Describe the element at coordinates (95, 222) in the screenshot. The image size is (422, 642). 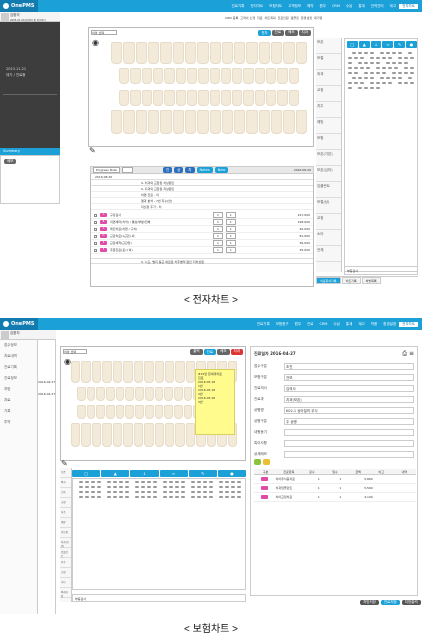
I see `rx-check` at that location.